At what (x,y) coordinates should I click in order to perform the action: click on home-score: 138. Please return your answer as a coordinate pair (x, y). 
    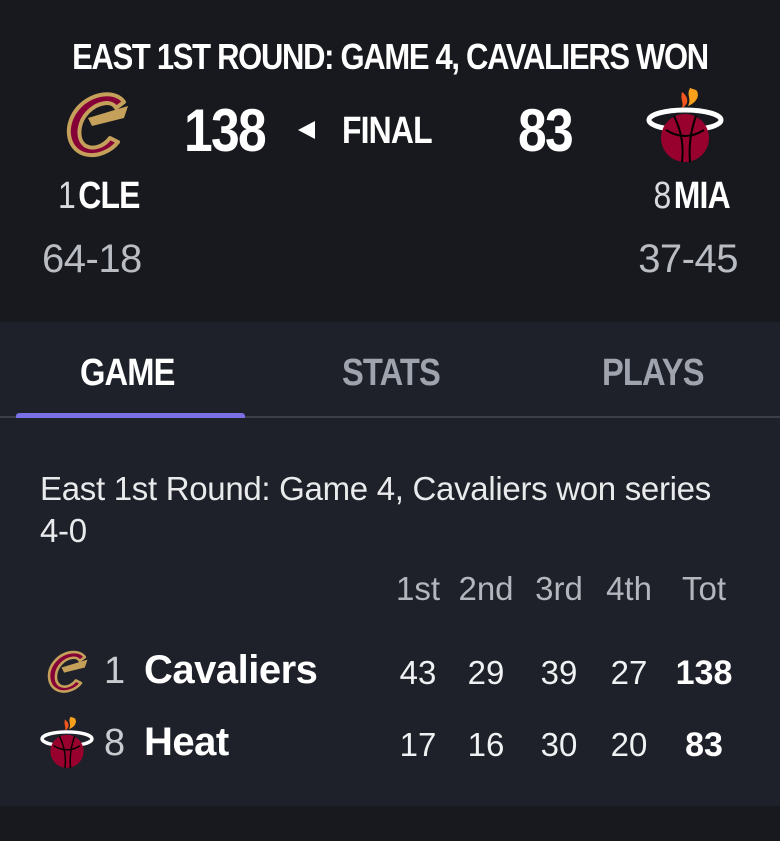
    Looking at the image, I should click on (225, 130).